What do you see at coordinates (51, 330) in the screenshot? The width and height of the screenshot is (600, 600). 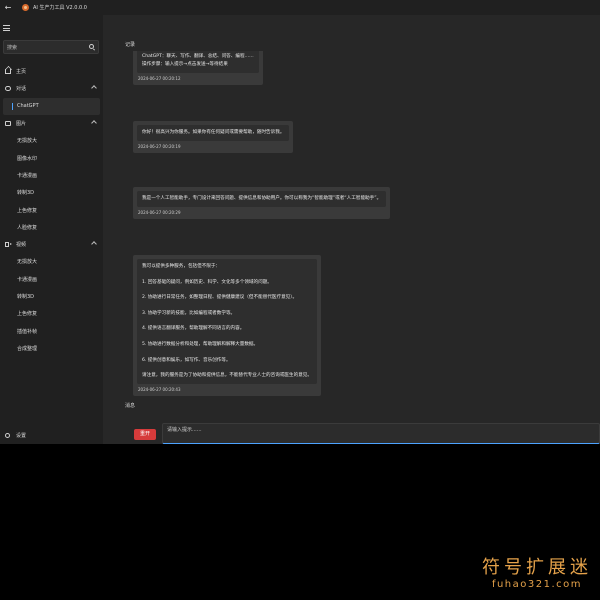 I see `sidebar-item-video-interpolate: 插值补帧` at bounding box center [51, 330].